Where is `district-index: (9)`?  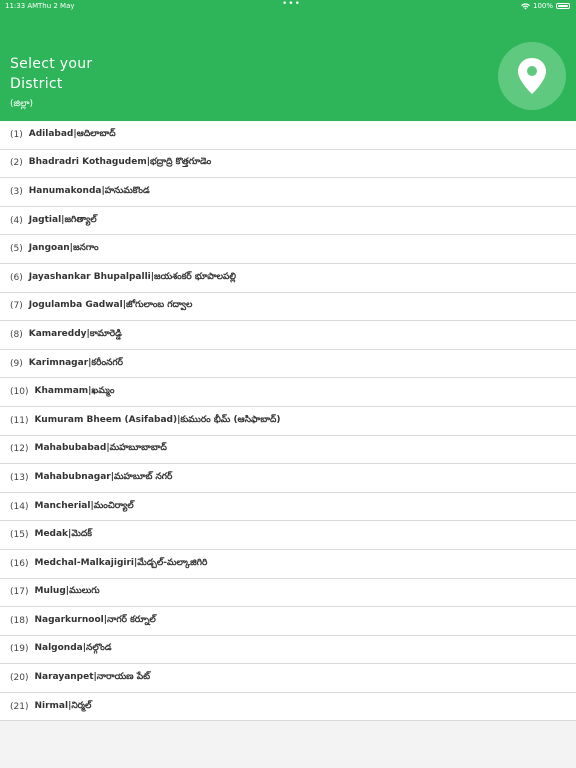
district-index: (9) is located at coordinates (16, 363).